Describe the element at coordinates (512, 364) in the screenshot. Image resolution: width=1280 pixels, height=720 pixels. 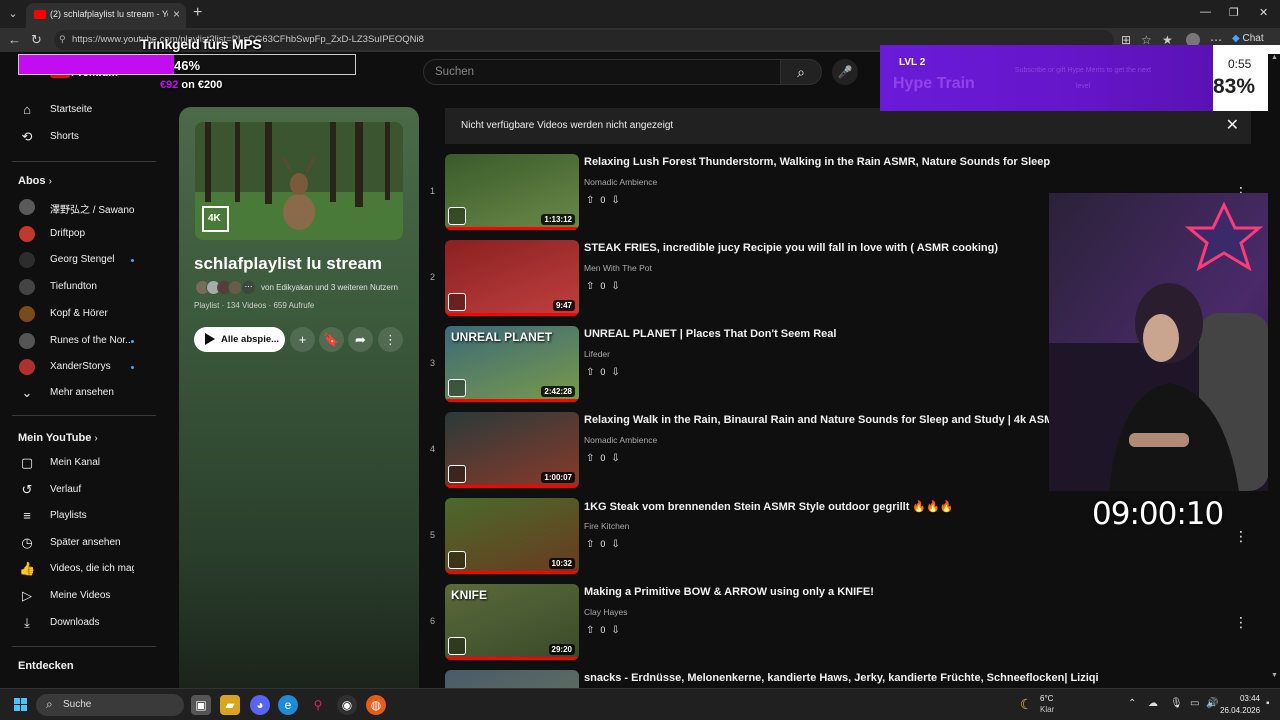
I see `video-thumbnail: UNREAL PLANET 2:42:28` at that location.